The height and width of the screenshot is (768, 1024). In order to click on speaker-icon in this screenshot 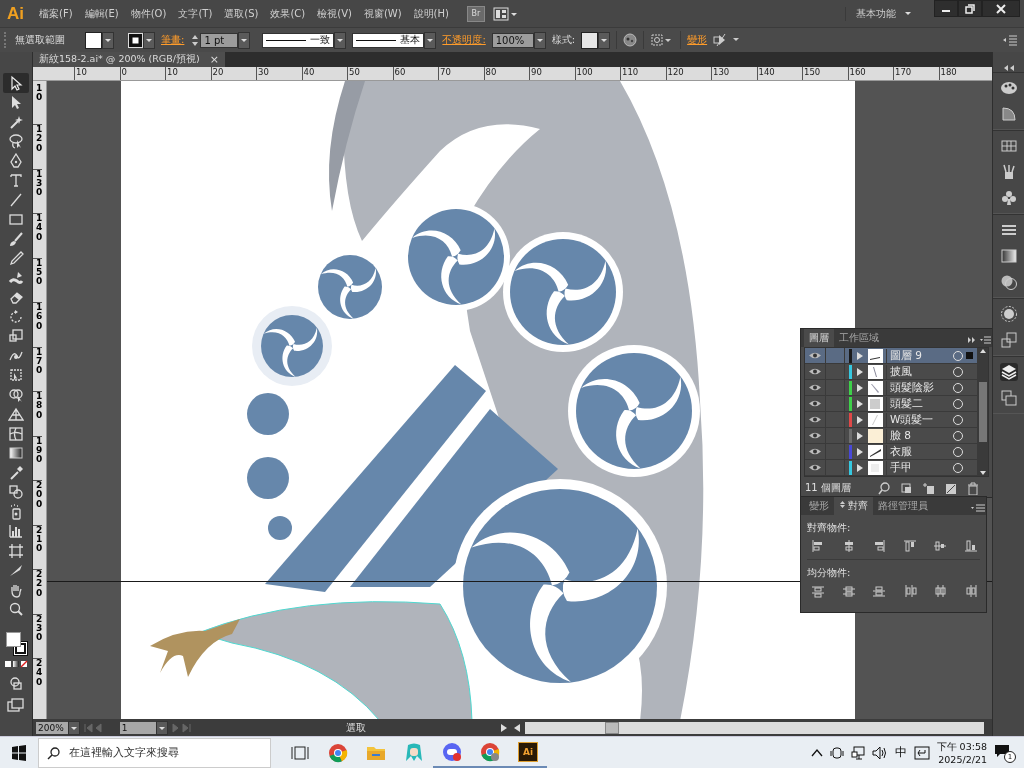, I will do `click(879, 752)`.